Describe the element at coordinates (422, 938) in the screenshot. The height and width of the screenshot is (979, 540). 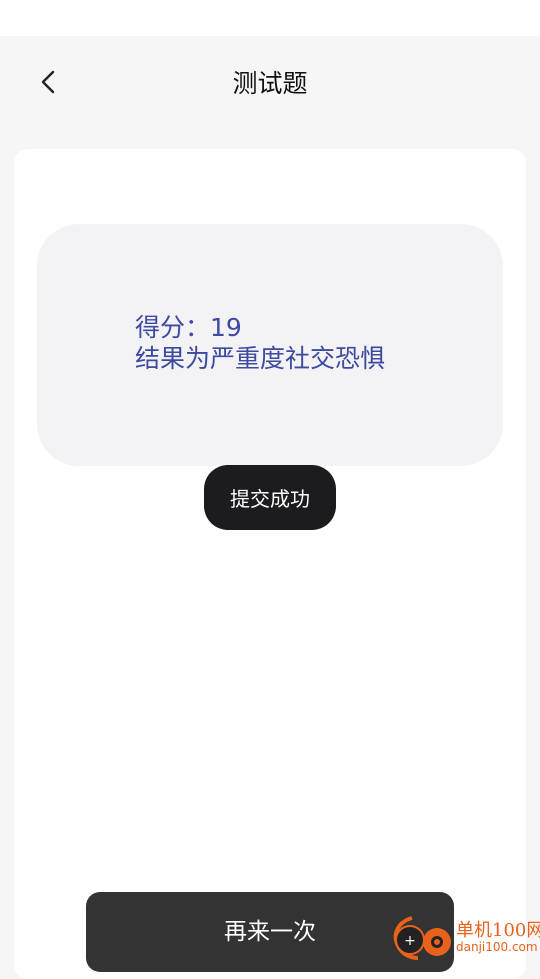
I see `watermark-logo-icon: +` at that location.